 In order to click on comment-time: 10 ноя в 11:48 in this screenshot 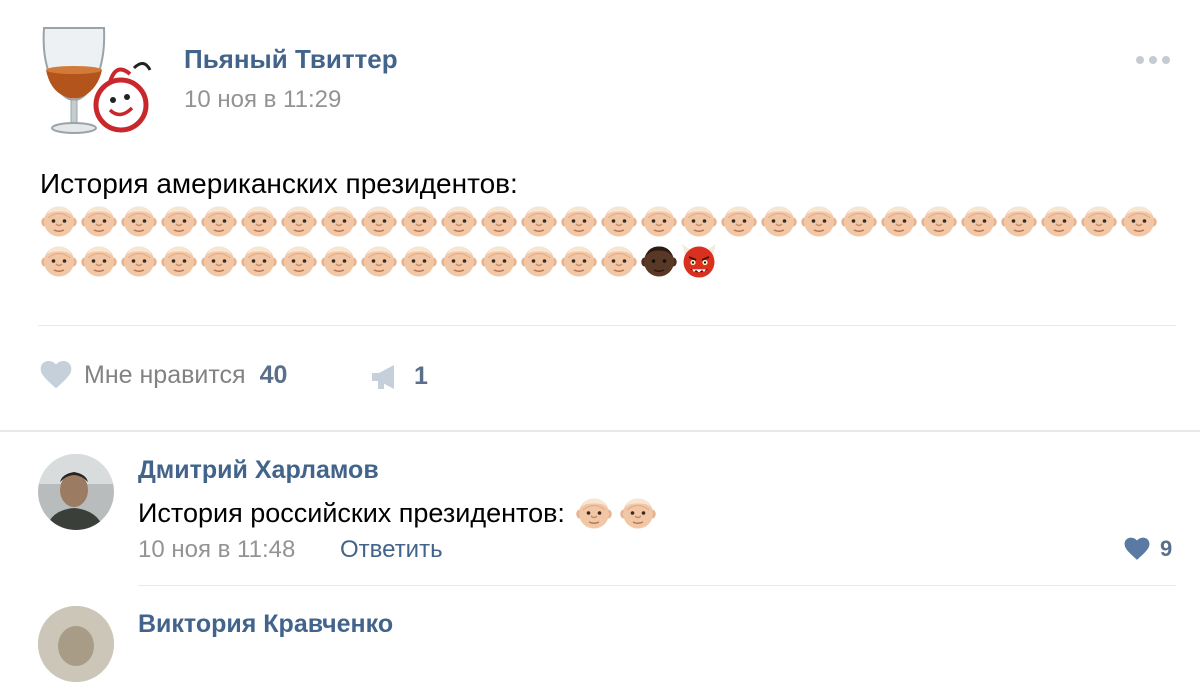, I will do `click(216, 550)`.